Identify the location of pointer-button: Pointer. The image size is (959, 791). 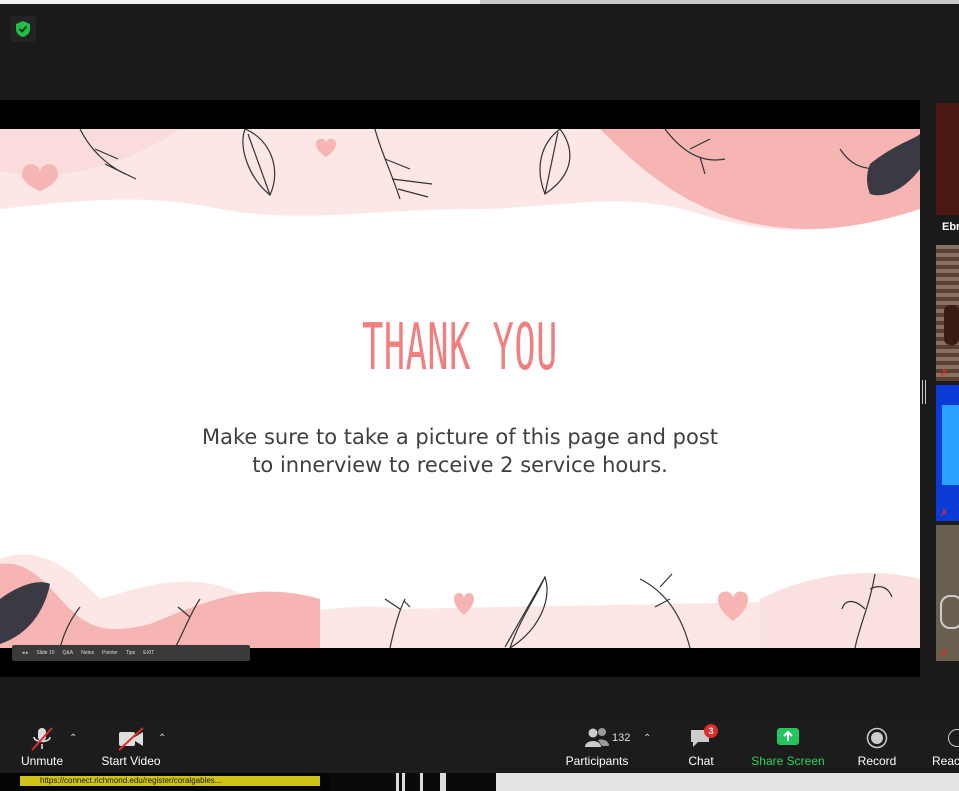
(110, 653).